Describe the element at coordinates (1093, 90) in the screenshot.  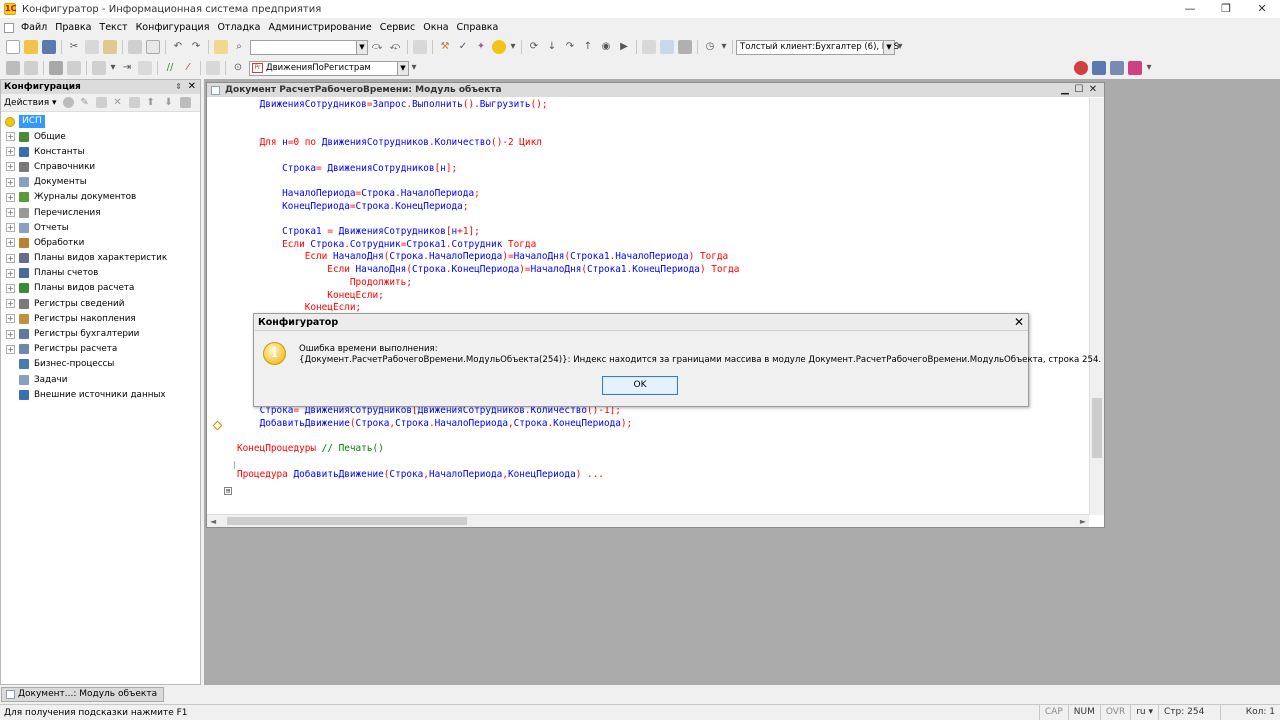
I see `editor-close-button: ✕` at that location.